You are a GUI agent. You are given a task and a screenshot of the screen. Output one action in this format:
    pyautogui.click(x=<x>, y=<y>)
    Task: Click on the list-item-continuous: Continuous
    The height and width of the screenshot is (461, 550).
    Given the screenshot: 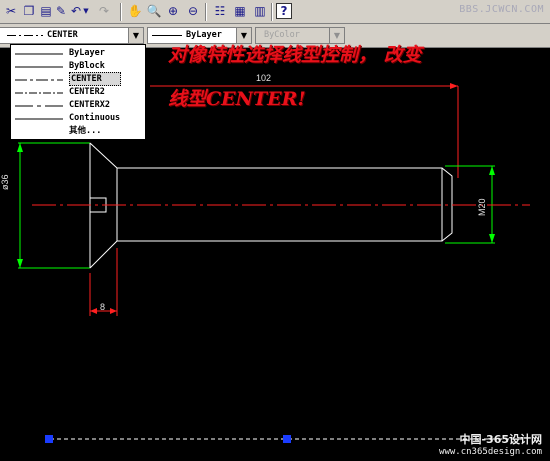 What is the action you would take?
    pyautogui.click(x=78, y=118)
    